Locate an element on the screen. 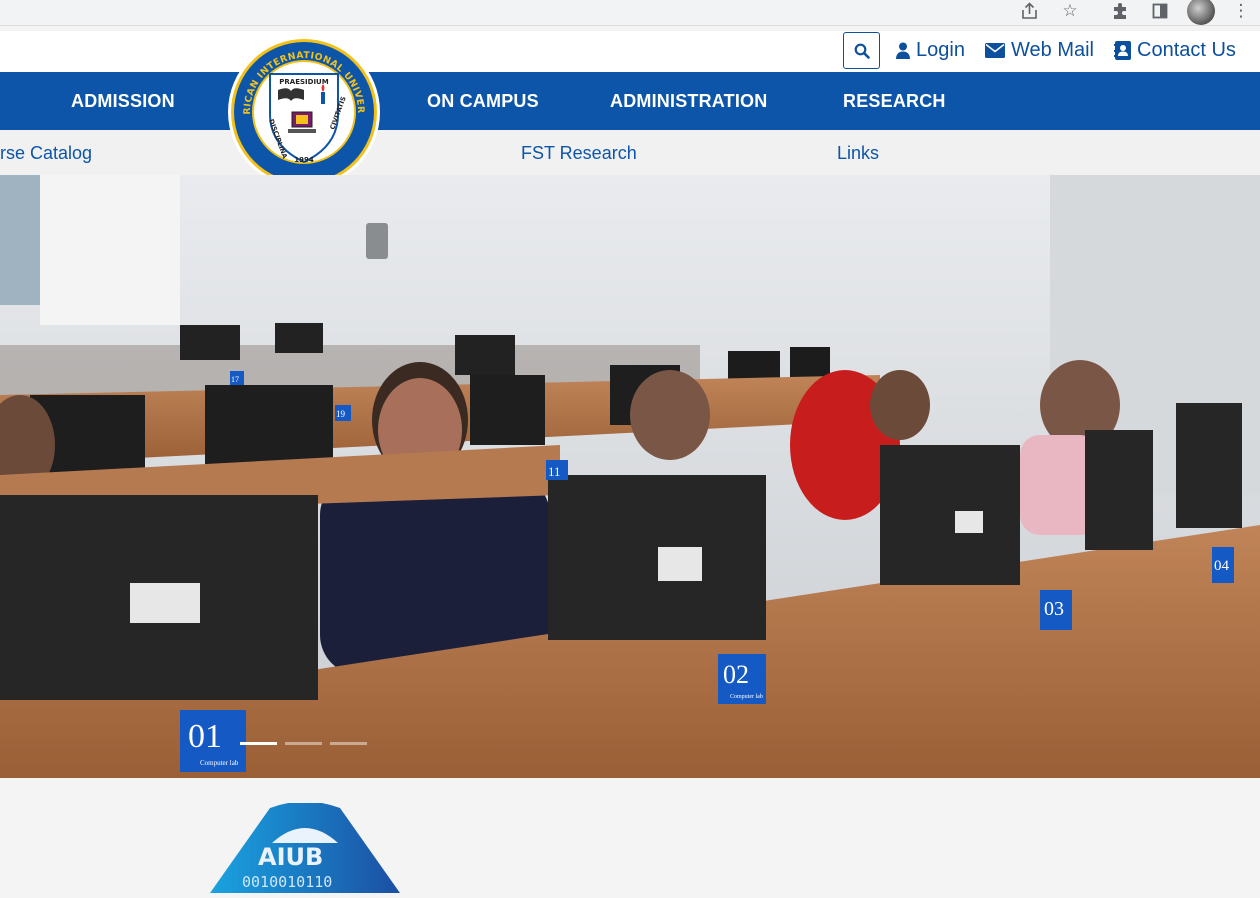  svg-text: 17 is located at coordinates (235, 379).